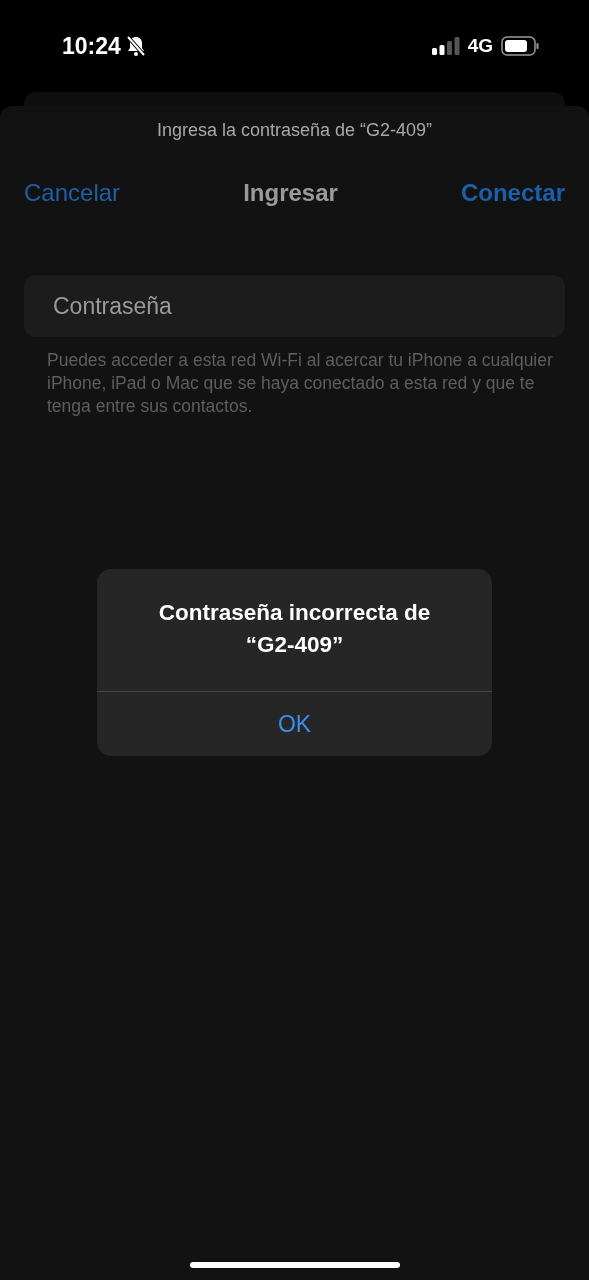  What do you see at coordinates (512, 193) in the screenshot?
I see `connect-button: Conectar` at bounding box center [512, 193].